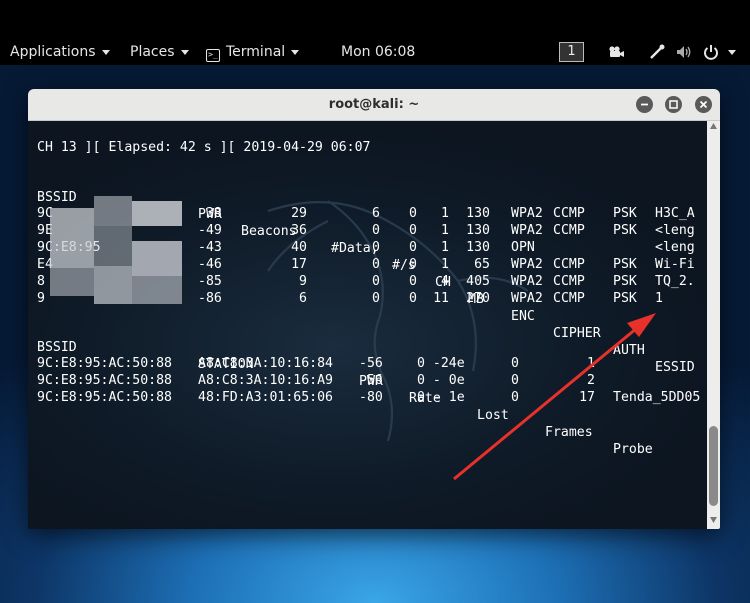  Describe the element at coordinates (378, 52) in the screenshot. I see `clock: Mon 06:08` at that location.